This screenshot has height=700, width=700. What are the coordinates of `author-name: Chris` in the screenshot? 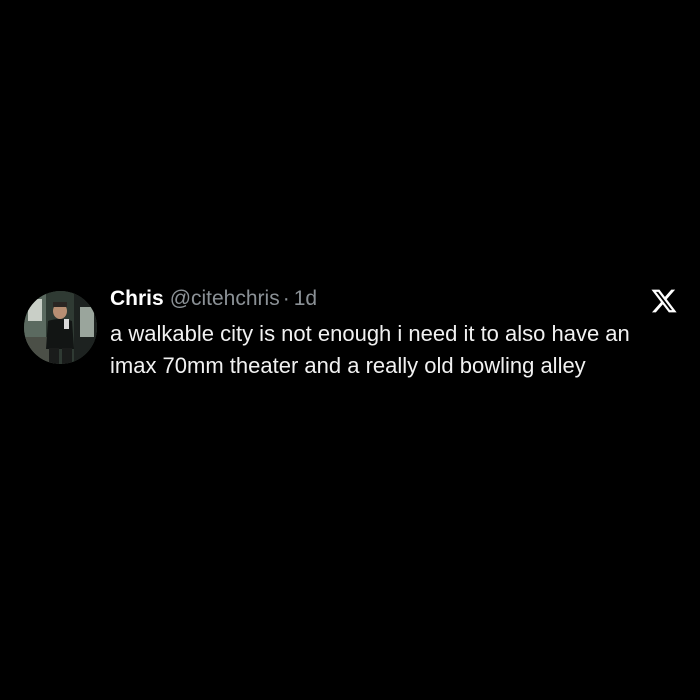 It's located at (137, 299).